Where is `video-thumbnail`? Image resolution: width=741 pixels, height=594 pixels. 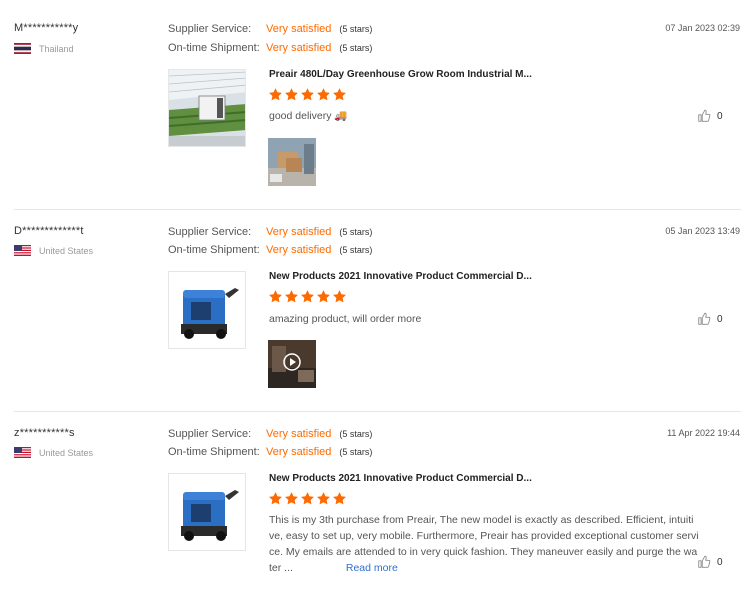 video-thumbnail is located at coordinates (292, 364).